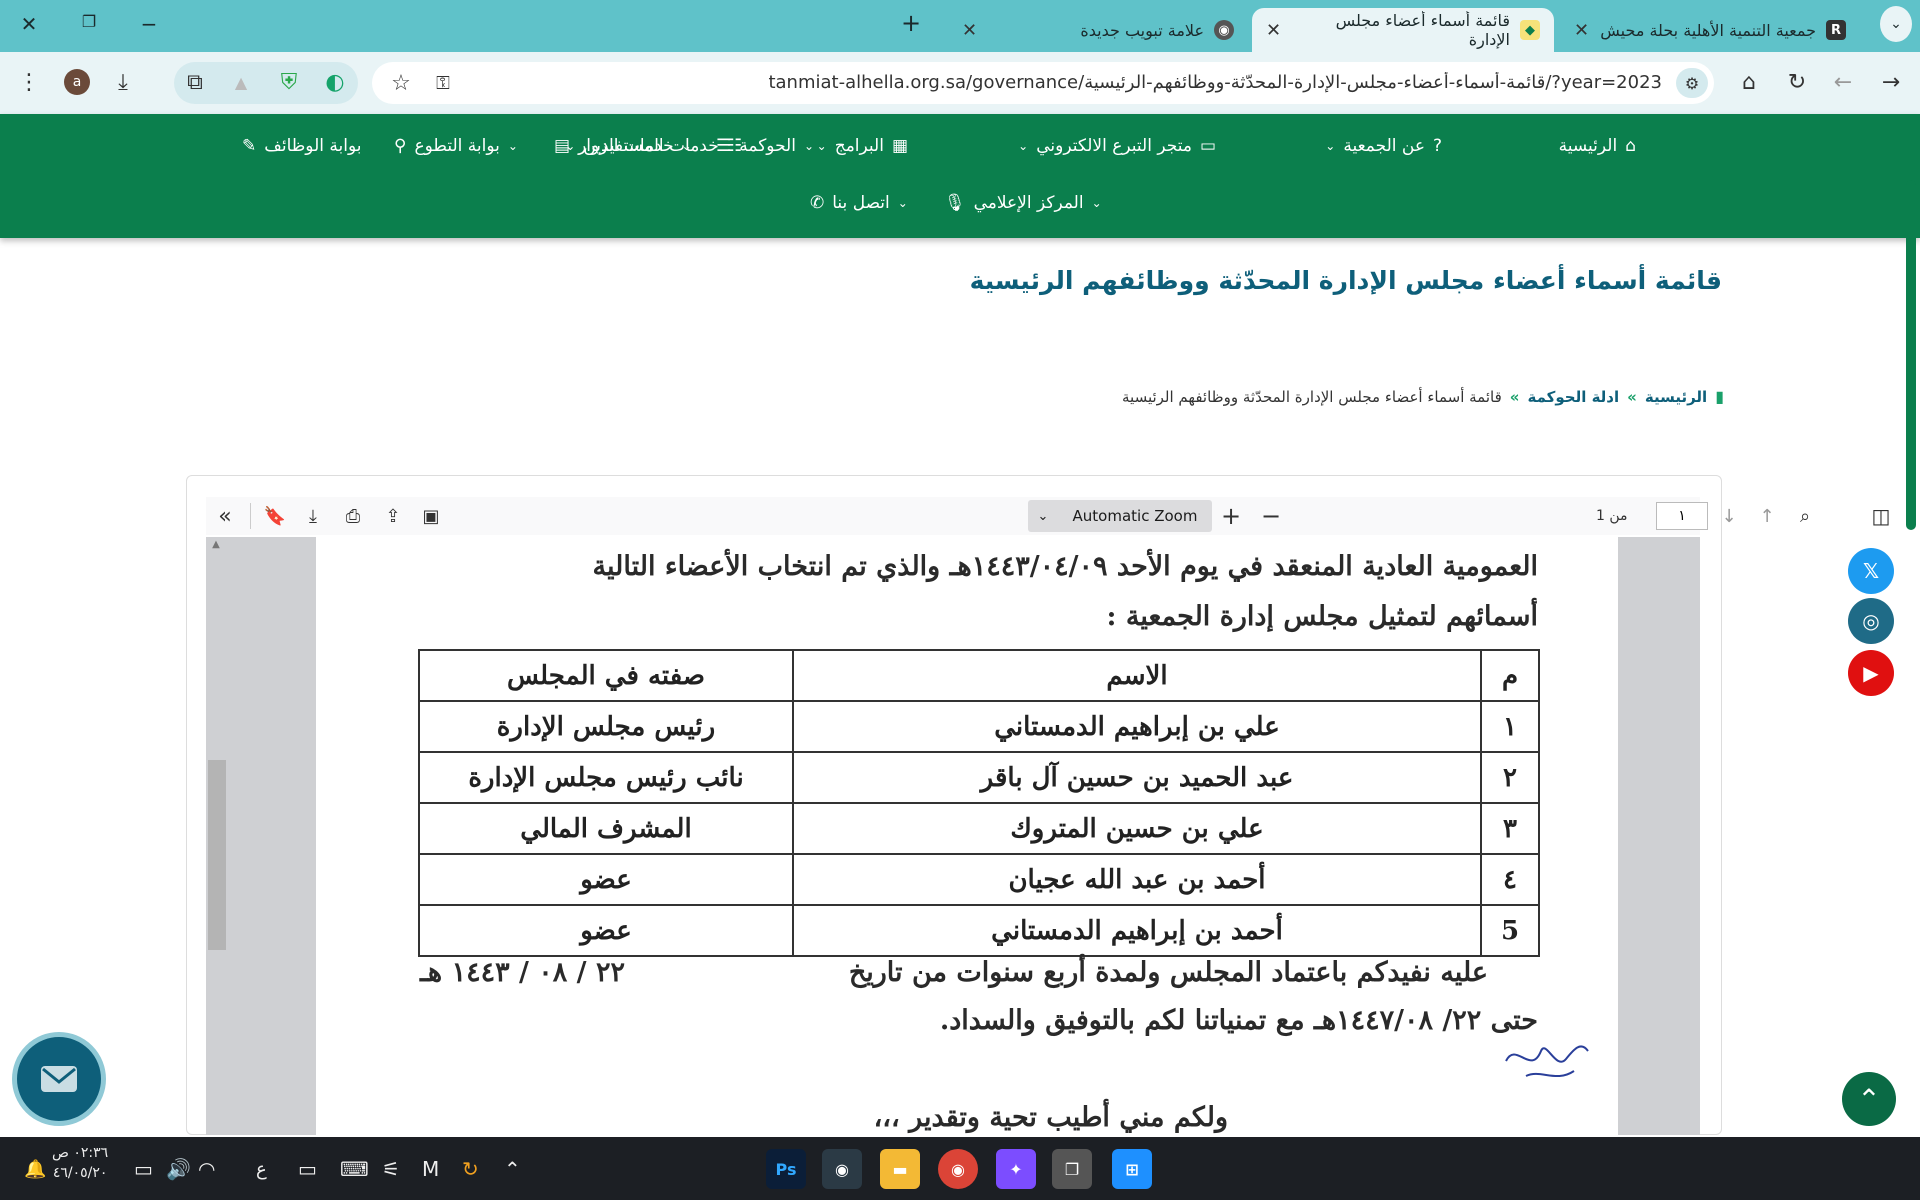  I want to click on keyboard-icon: ⌨, so click(354, 1169).